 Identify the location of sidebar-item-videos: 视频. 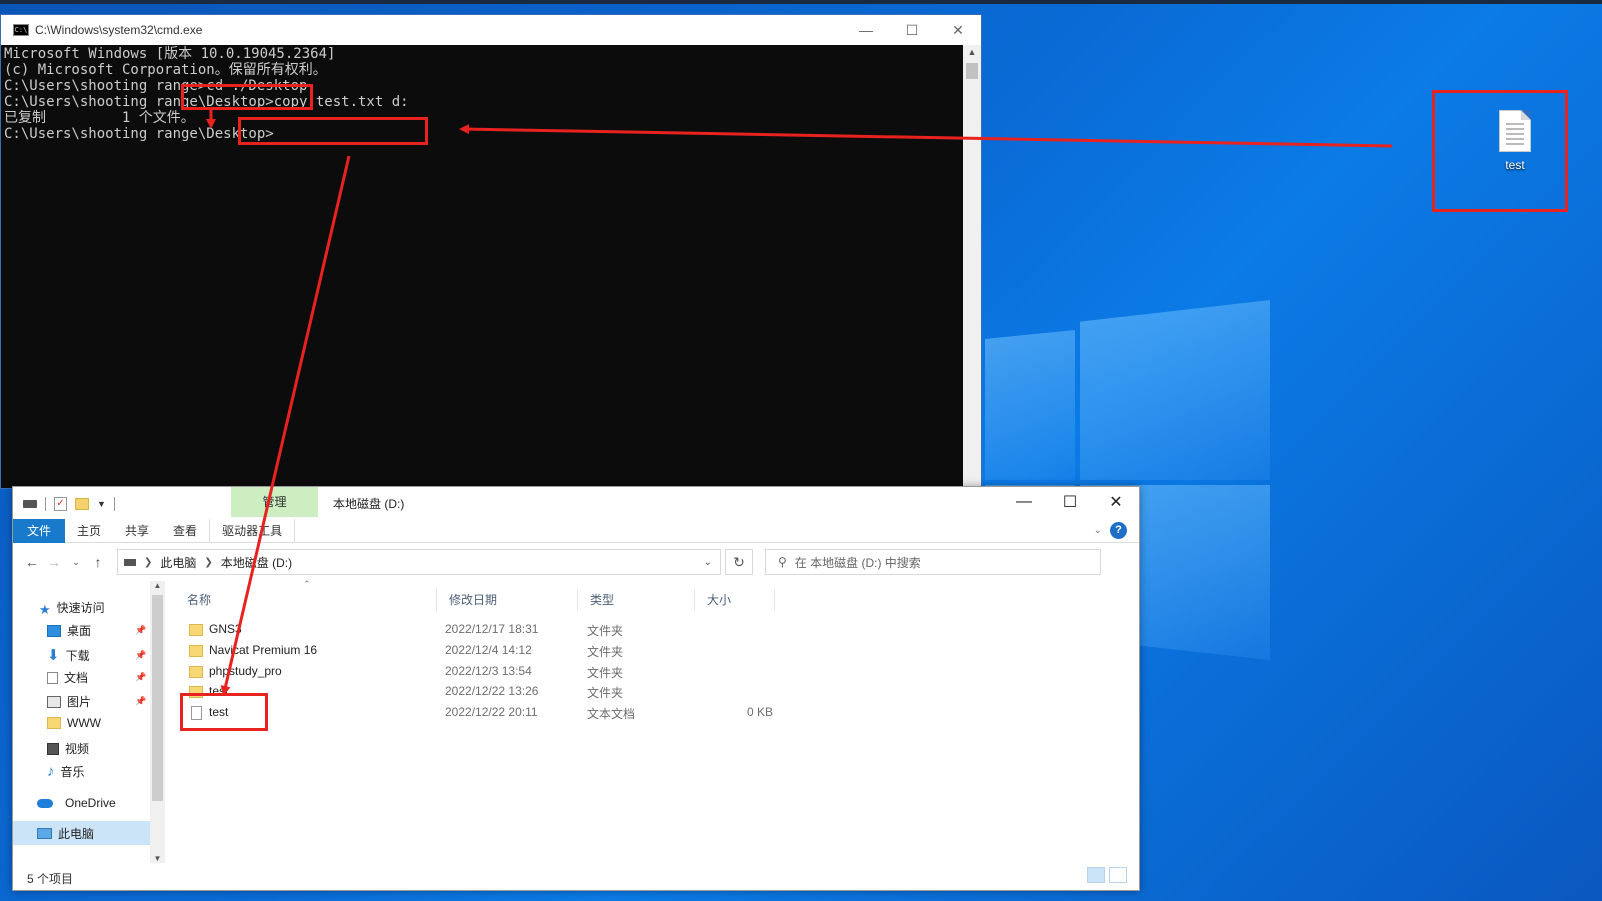
(68, 748).